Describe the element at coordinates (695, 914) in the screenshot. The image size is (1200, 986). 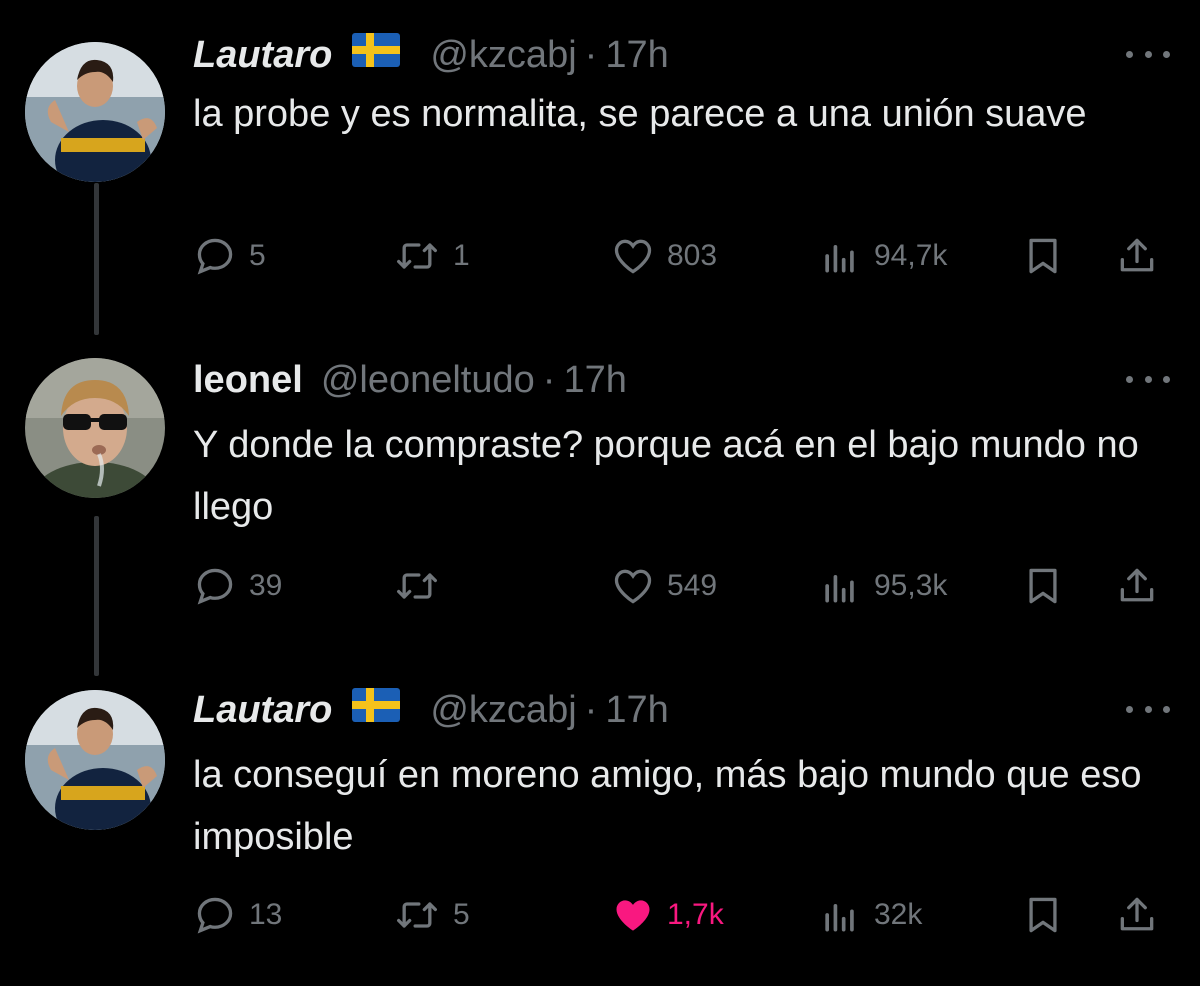
I see `like-count: 1,7k` at that location.